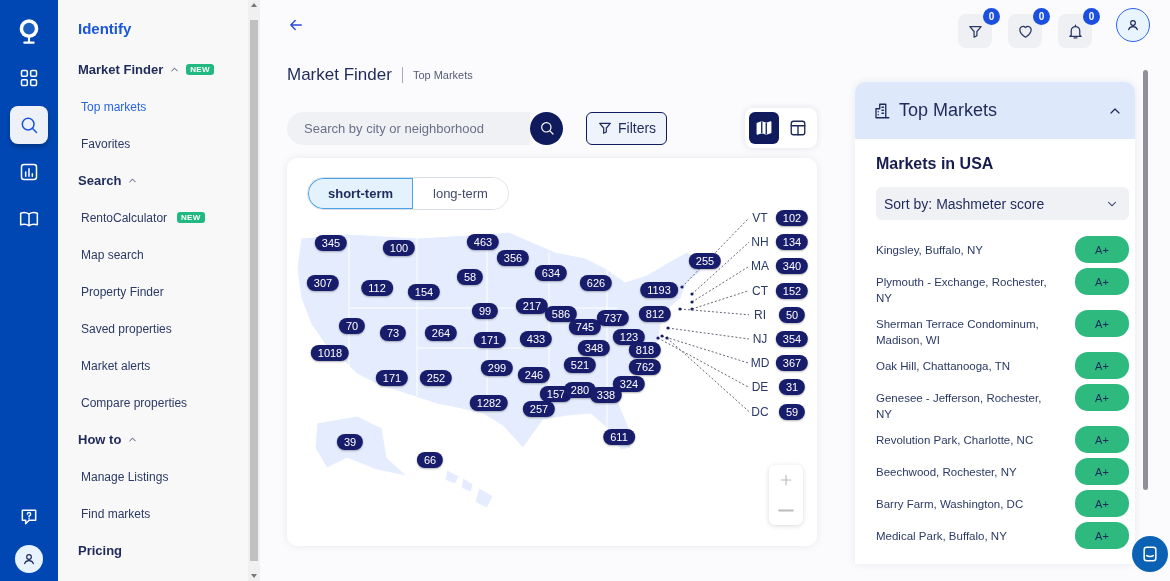  What do you see at coordinates (786, 510) in the screenshot?
I see `minus-icon` at bounding box center [786, 510].